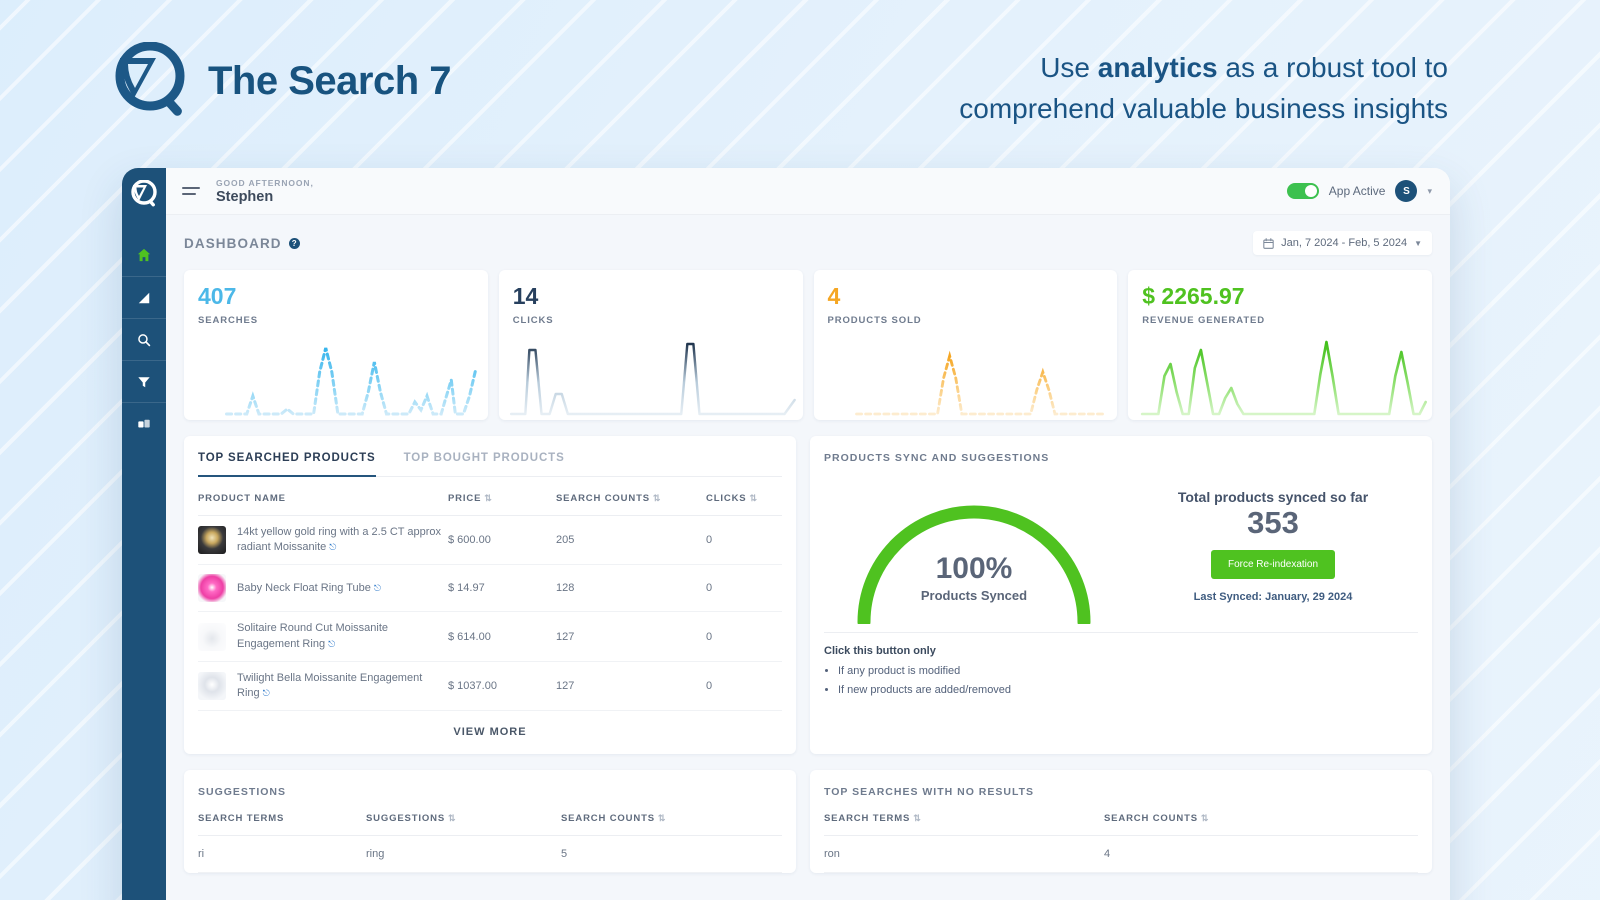 The width and height of the screenshot is (1600, 900). I want to click on kpi-searches-value: 407, so click(217, 296).